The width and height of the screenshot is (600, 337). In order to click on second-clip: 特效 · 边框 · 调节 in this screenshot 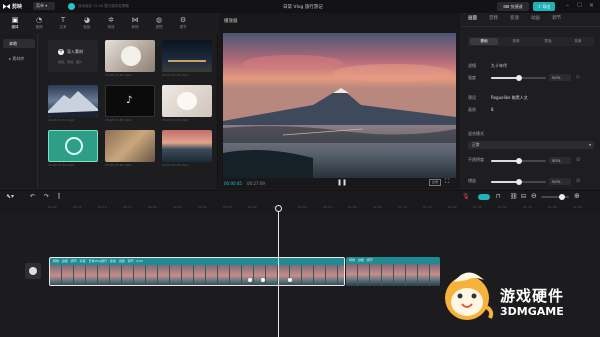, I will do `click(393, 271)`.